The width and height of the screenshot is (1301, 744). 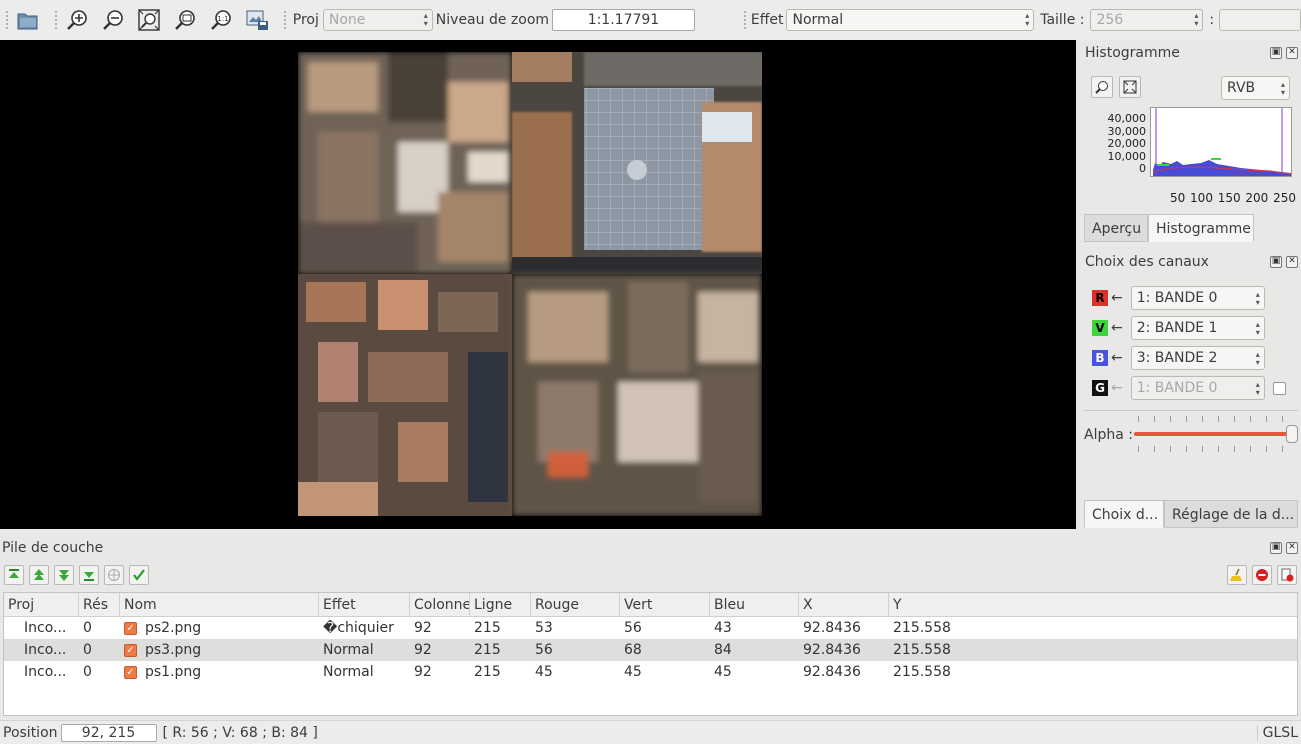 I want to click on zoom-out-button, so click(x=113, y=20).